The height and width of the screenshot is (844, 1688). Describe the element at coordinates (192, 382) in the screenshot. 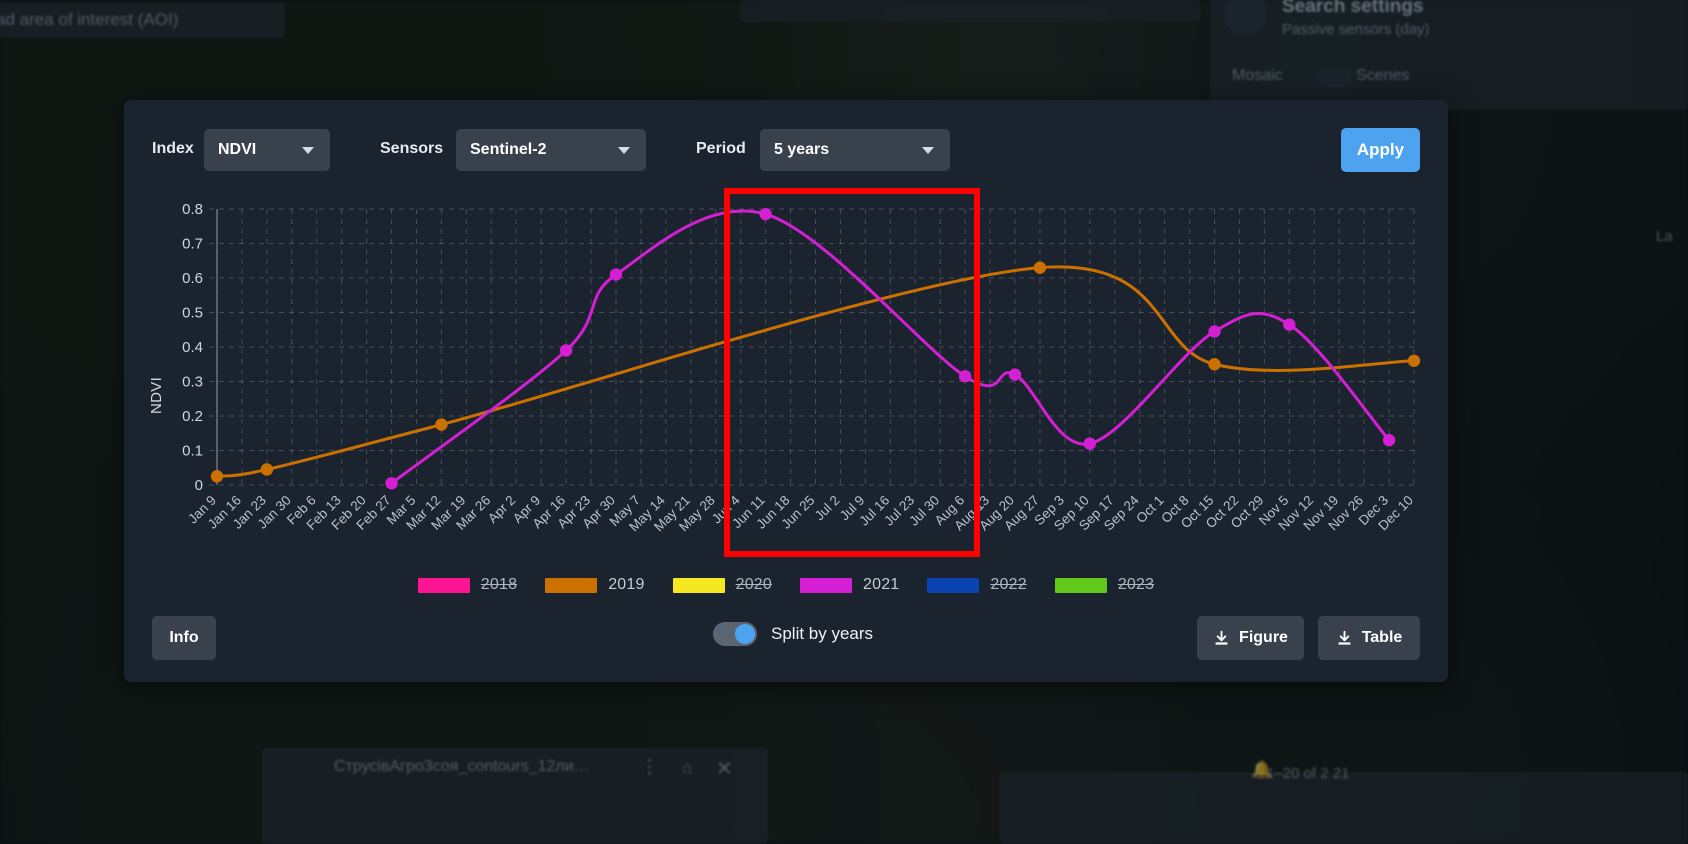

I see `y-tick-label: 0.3` at that location.